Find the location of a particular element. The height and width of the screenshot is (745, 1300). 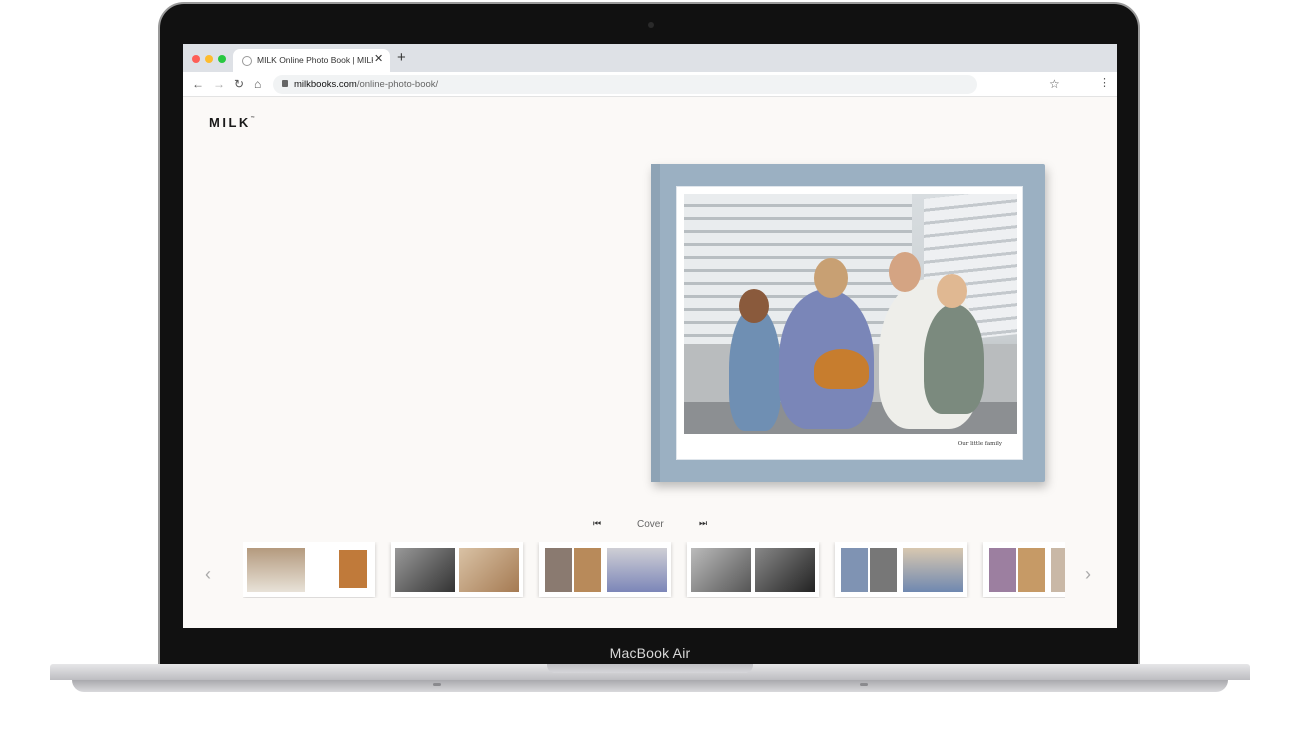

tab-close-icon: ✕ is located at coordinates (378, 58).